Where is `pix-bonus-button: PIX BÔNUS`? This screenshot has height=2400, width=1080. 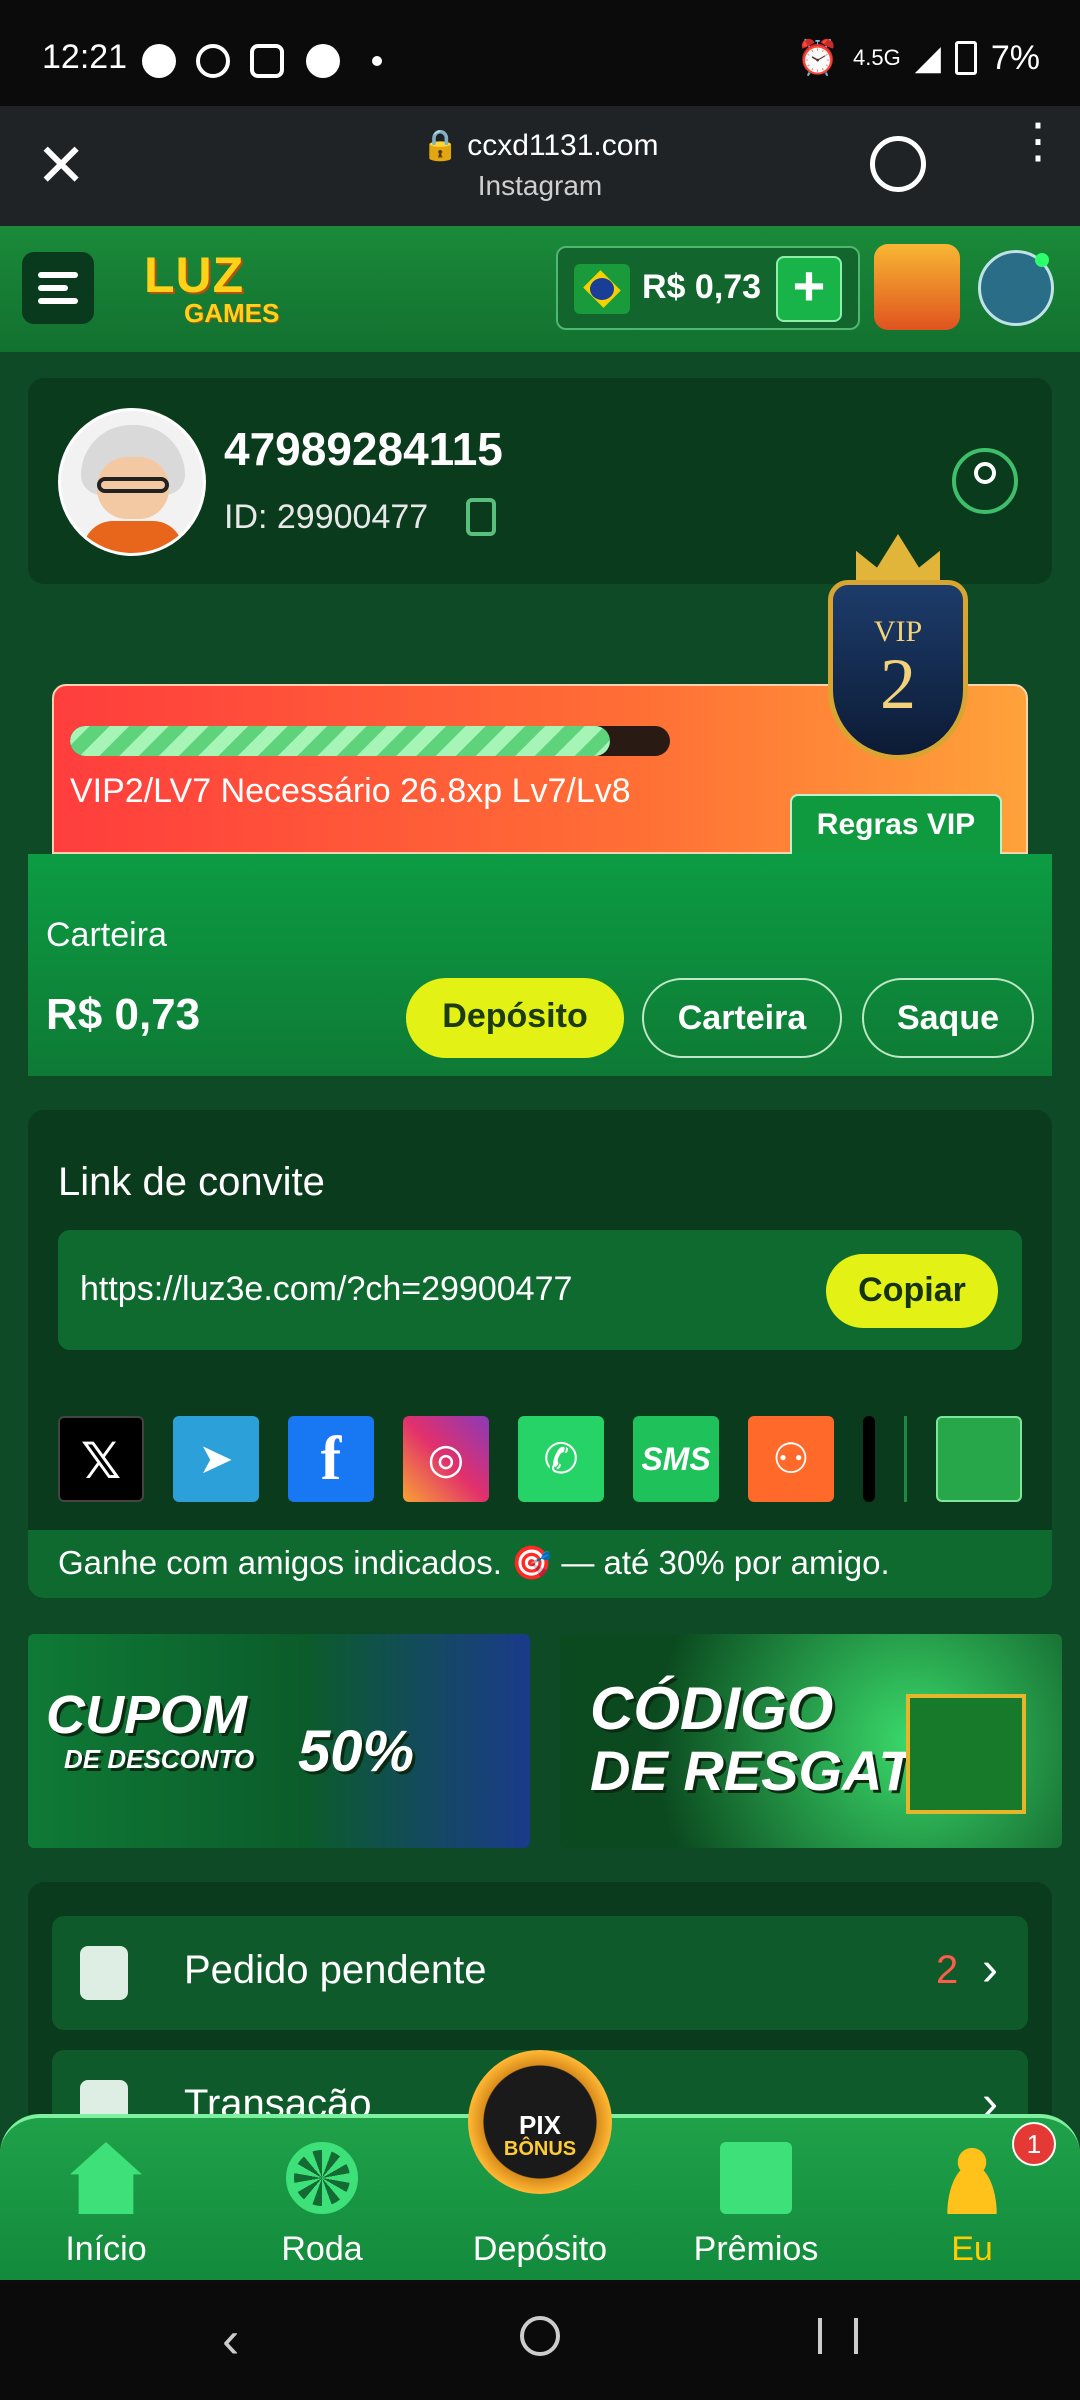
pix-bonus-button: PIX BÔNUS is located at coordinates (540, 2122).